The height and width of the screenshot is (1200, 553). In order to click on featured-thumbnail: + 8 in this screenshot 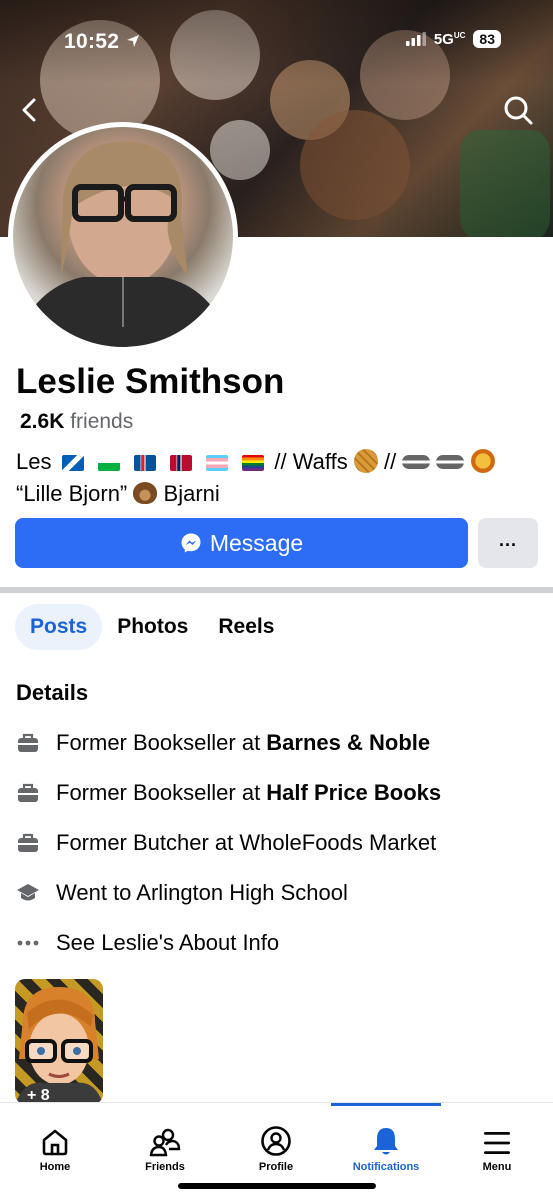, I will do `click(59, 1041)`.